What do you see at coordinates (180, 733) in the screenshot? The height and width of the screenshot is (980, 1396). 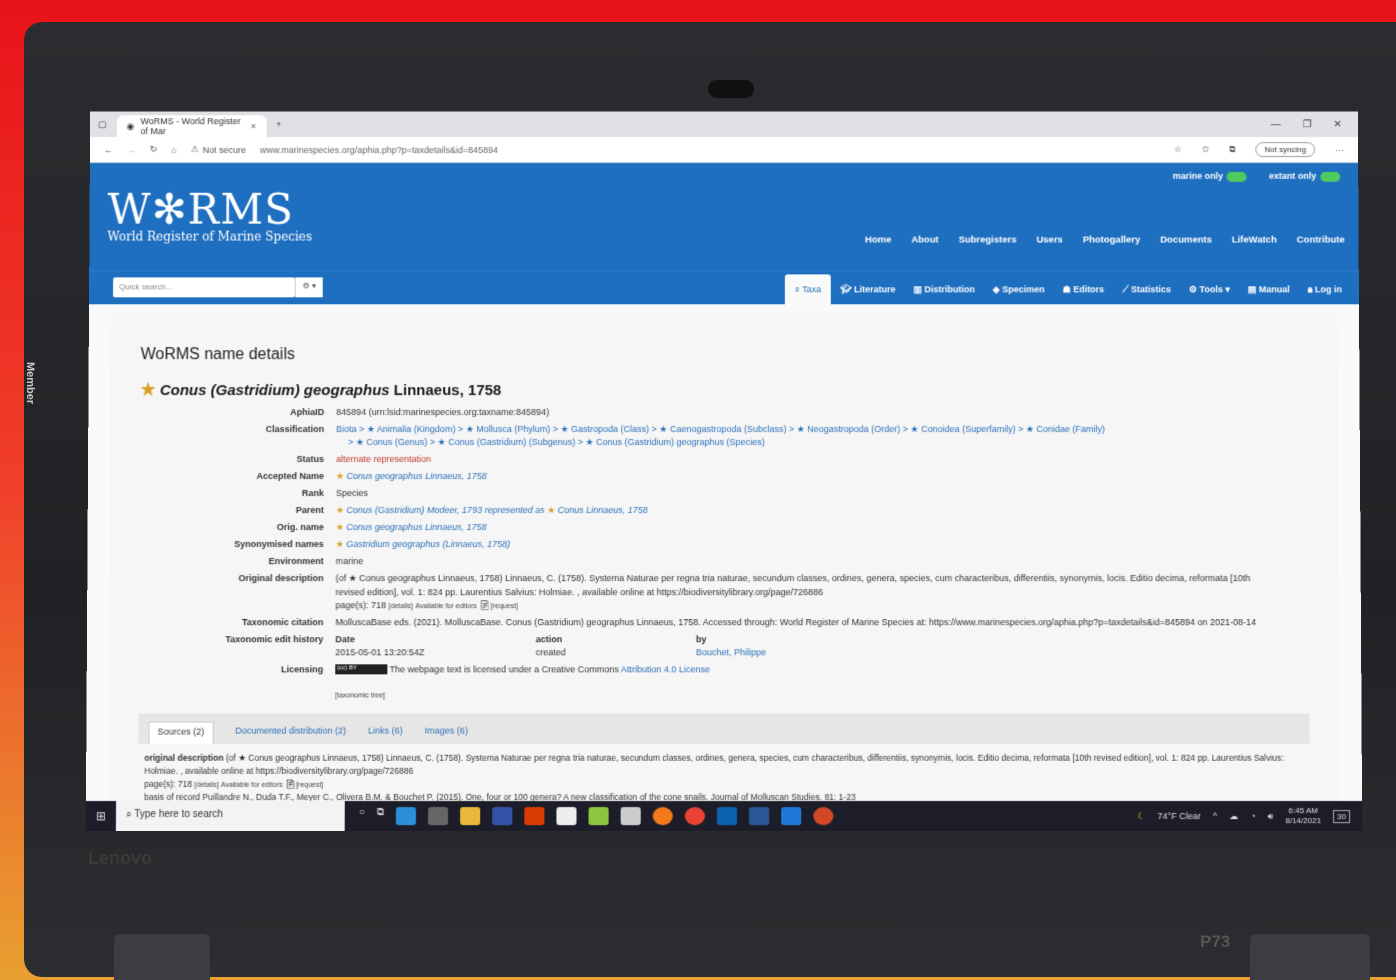 I see `tab-sources: Sources (2)` at bounding box center [180, 733].